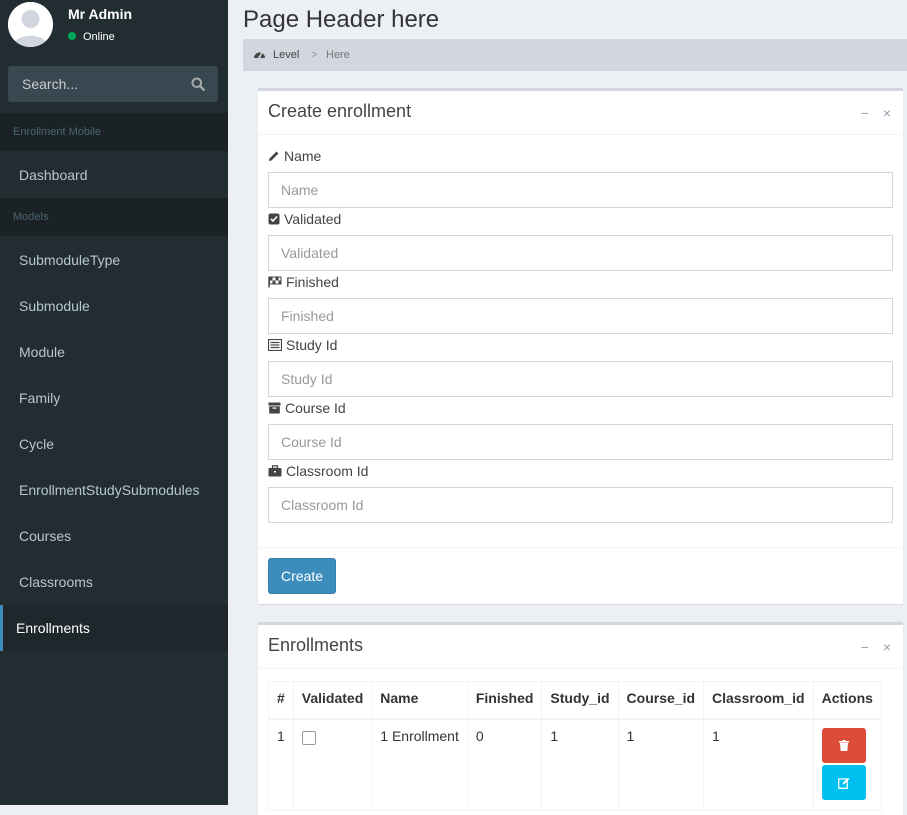  Describe the element at coordinates (312, 345) in the screenshot. I see `study-id-label-text: Study Id` at that location.